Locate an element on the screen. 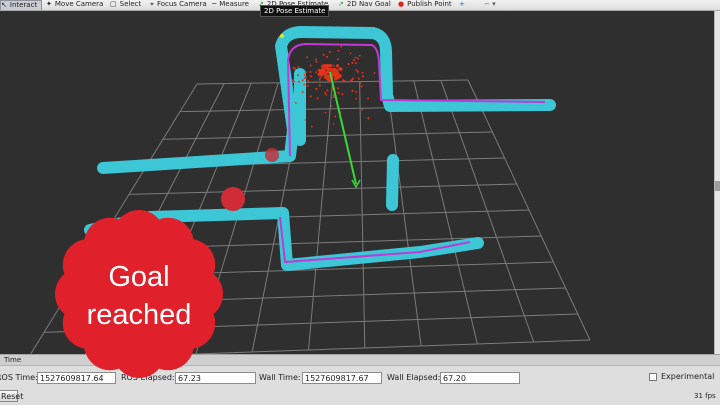 Image resolution: width=720 pixels, height=405 pixels. nav-goal-tool-button: ↗ 2D Nav Goal is located at coordinates (364, 5).